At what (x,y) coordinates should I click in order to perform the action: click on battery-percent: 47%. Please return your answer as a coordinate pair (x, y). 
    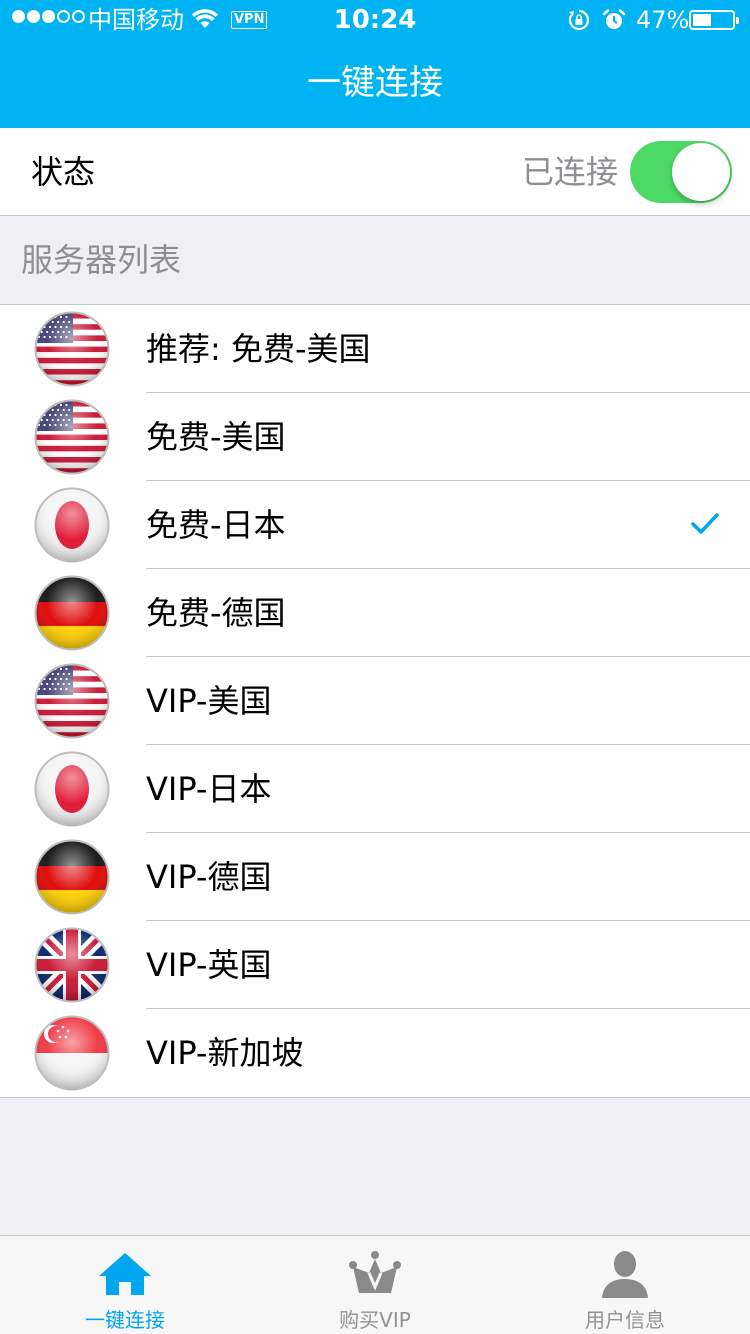
    Looking at the image, I should click on (663, 20).